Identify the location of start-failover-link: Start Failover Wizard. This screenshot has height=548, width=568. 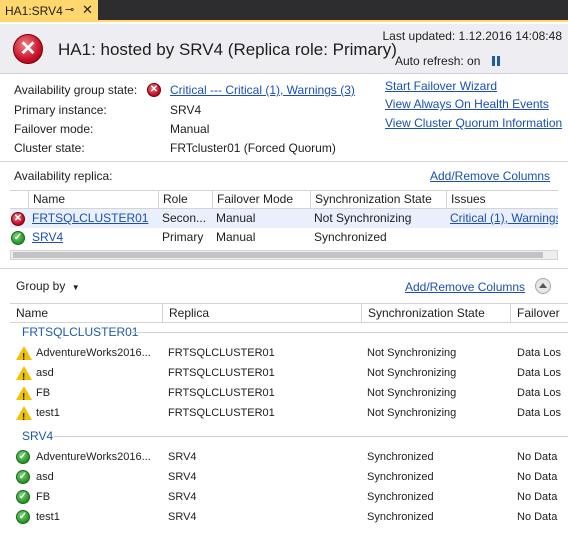
(441, 86).